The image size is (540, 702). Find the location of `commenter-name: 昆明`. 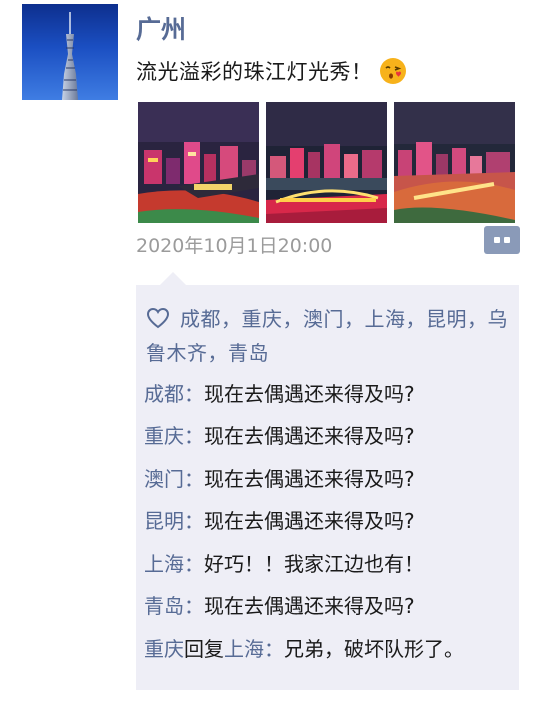

commenter-name: 昆明 is located at coordinates (164, 521).